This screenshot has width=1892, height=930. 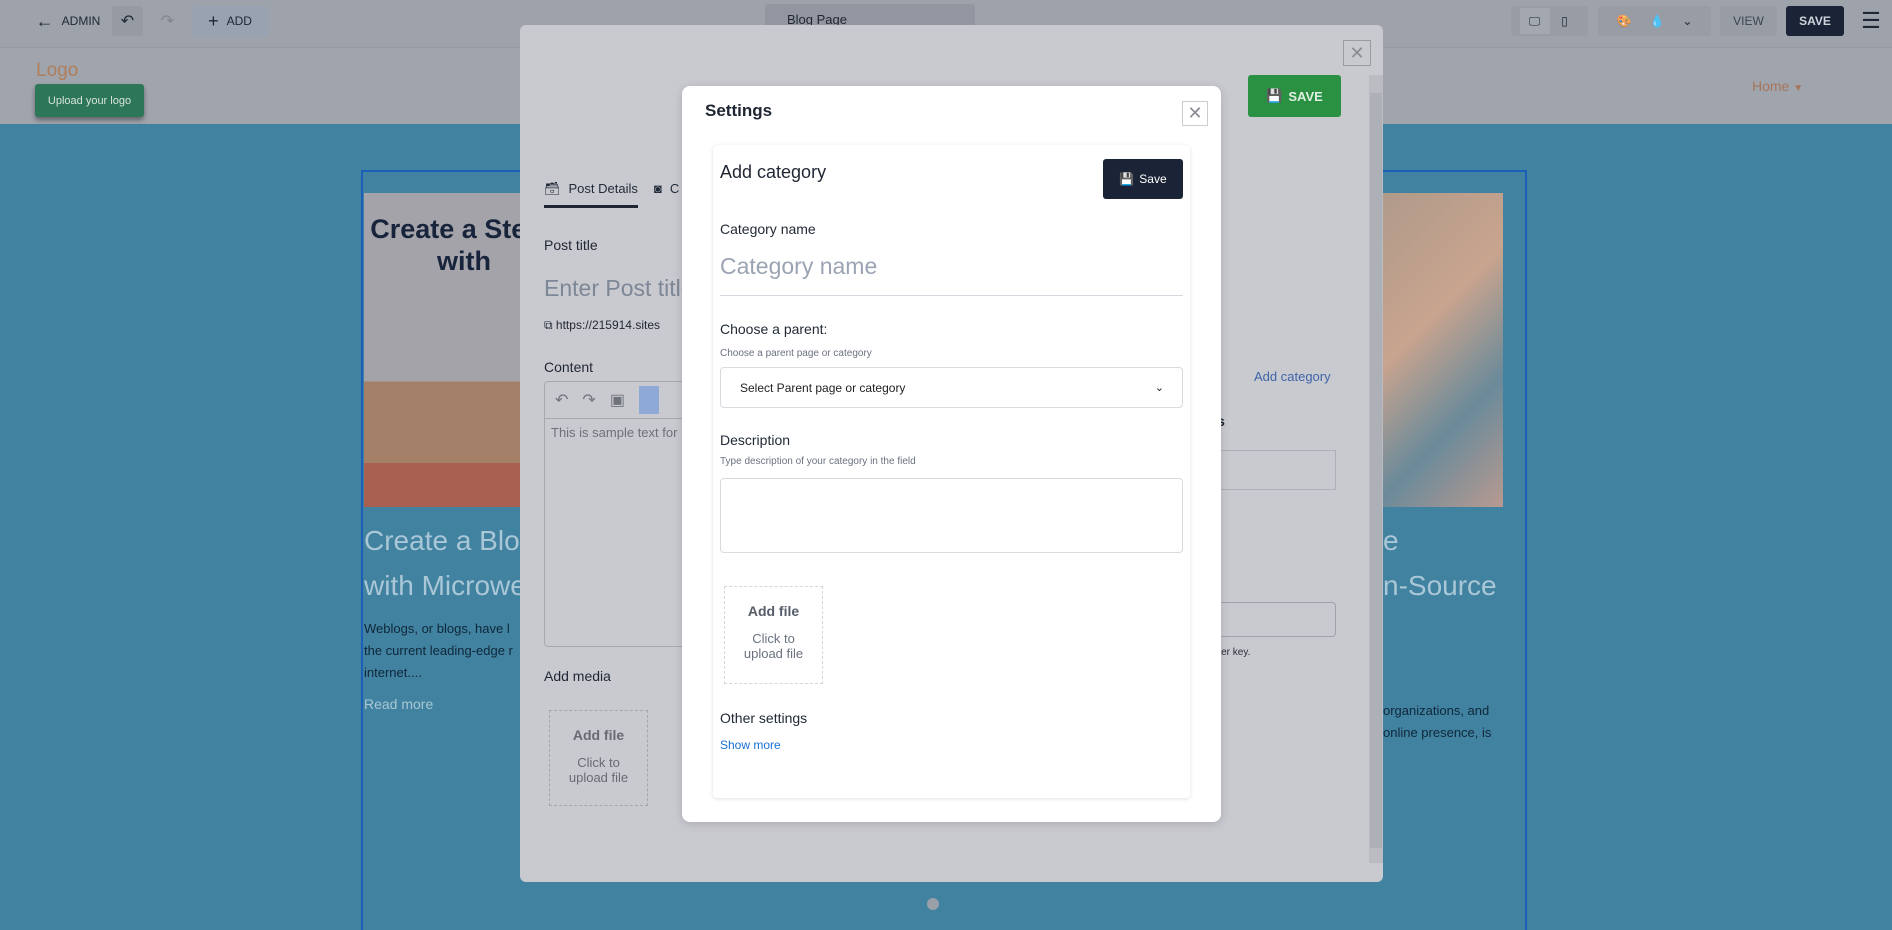 What do you see at coordinates (445, 586) in the screenshot?
I see `post-title: with Microwe` at bounding box center [445, 586].